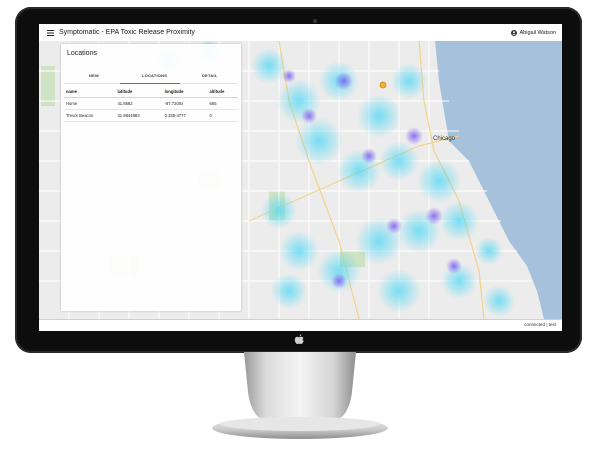 The image size is (600, 450). I want to click on hamburger-menu-icon, so click(50, 32).